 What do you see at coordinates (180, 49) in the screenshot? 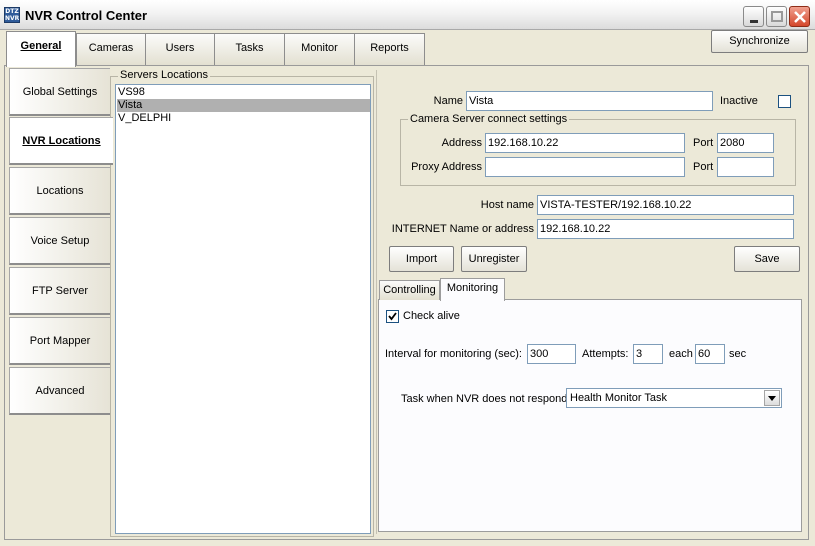
I see `tab-users: Users` at bounding box center [180, 49].